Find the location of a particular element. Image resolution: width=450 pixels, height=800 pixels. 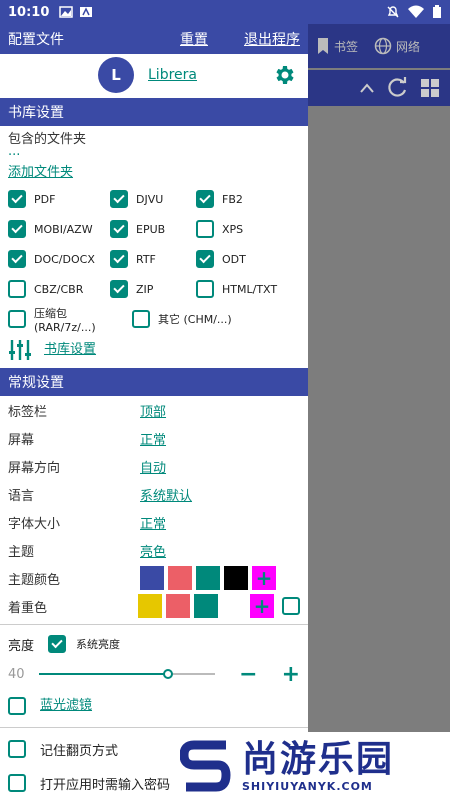

format-checkbox-item: HTML/TXT is located at coordinates (246, 289).